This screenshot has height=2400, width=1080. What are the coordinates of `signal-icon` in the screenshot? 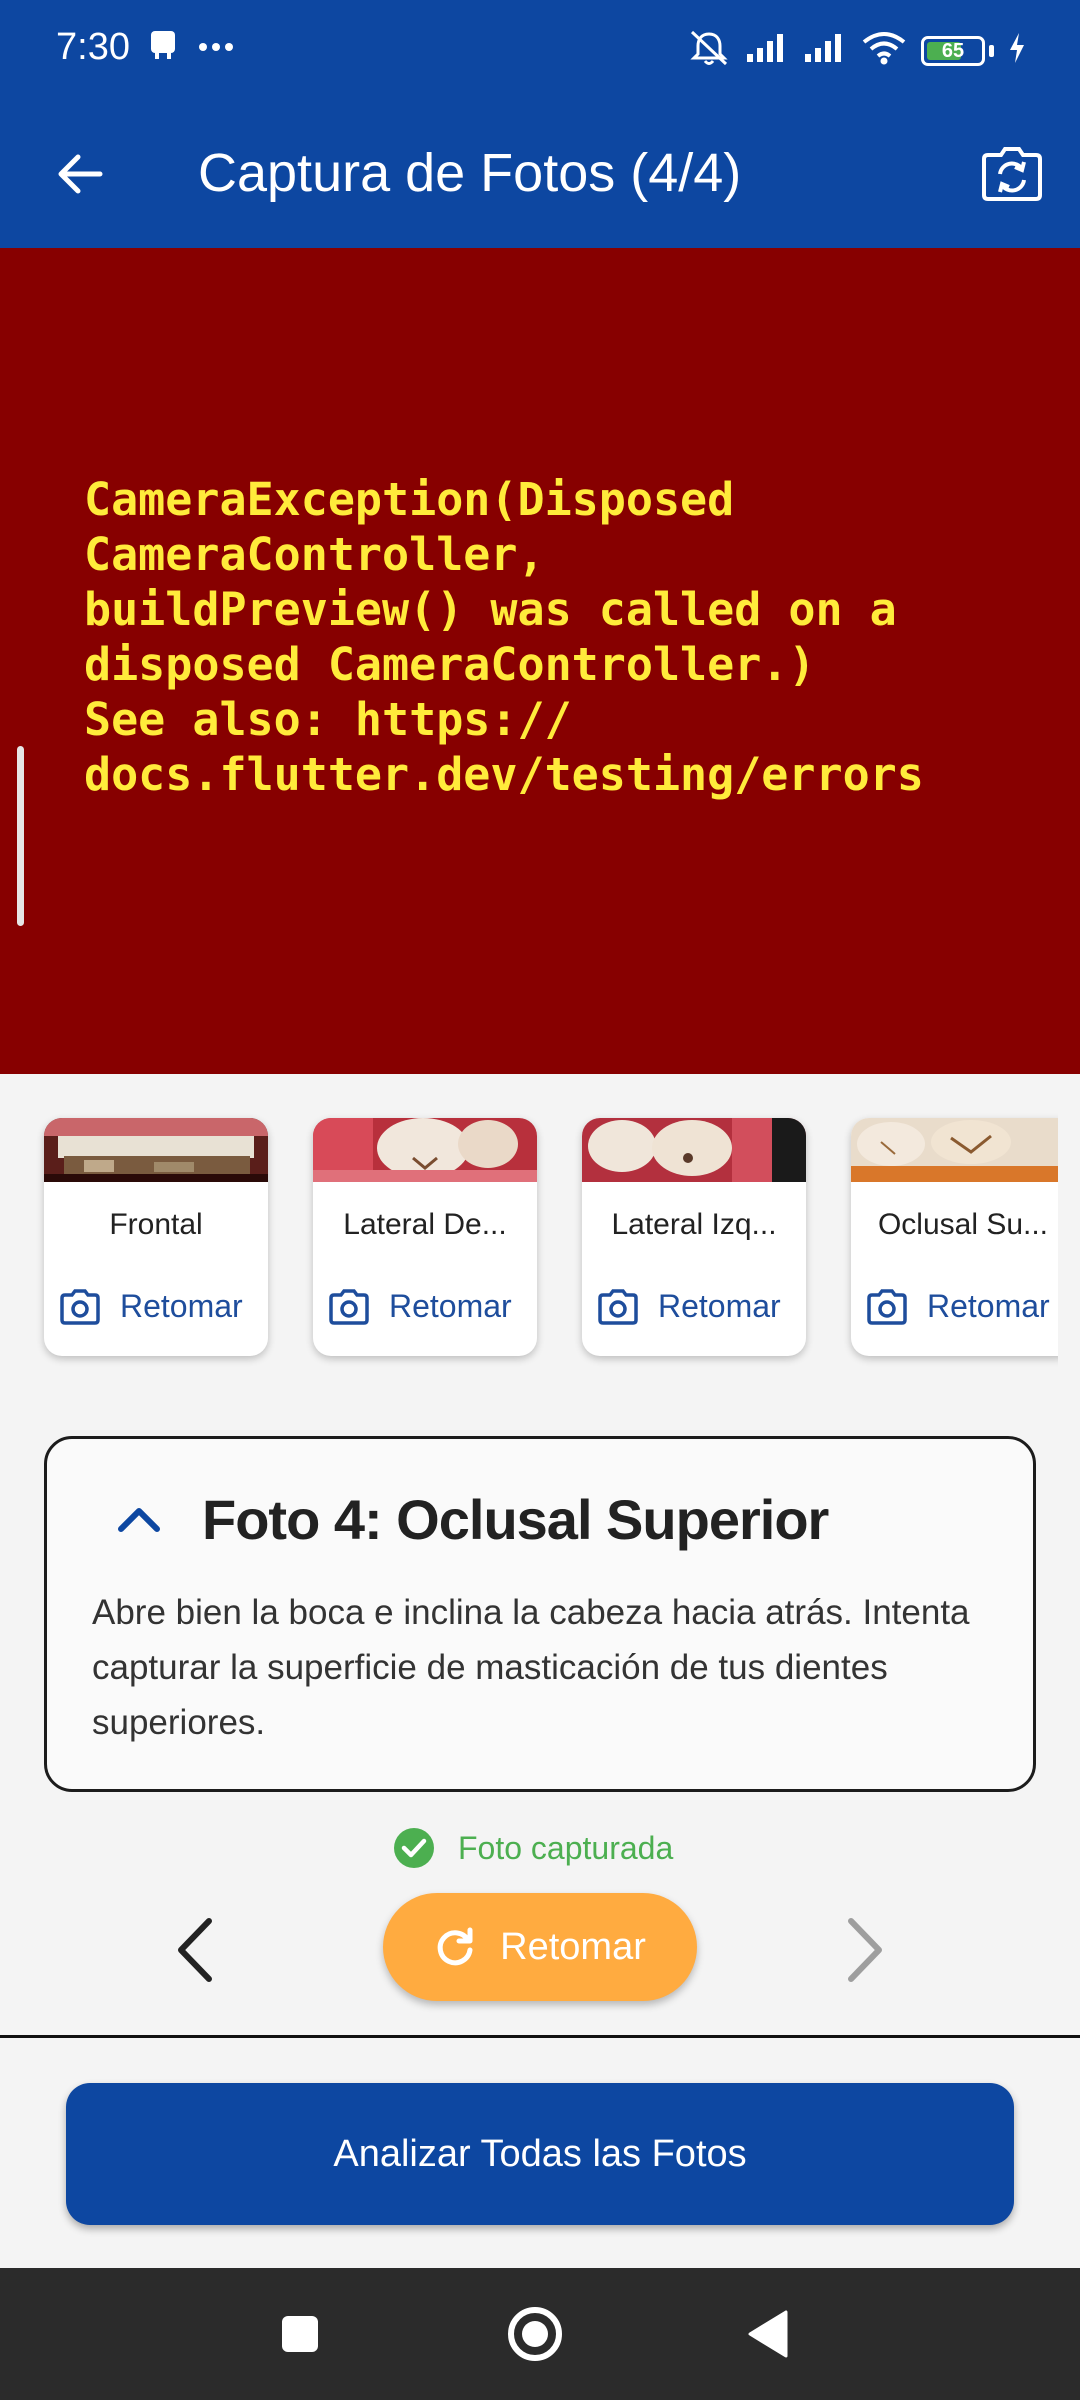 It's located at (767, 50).